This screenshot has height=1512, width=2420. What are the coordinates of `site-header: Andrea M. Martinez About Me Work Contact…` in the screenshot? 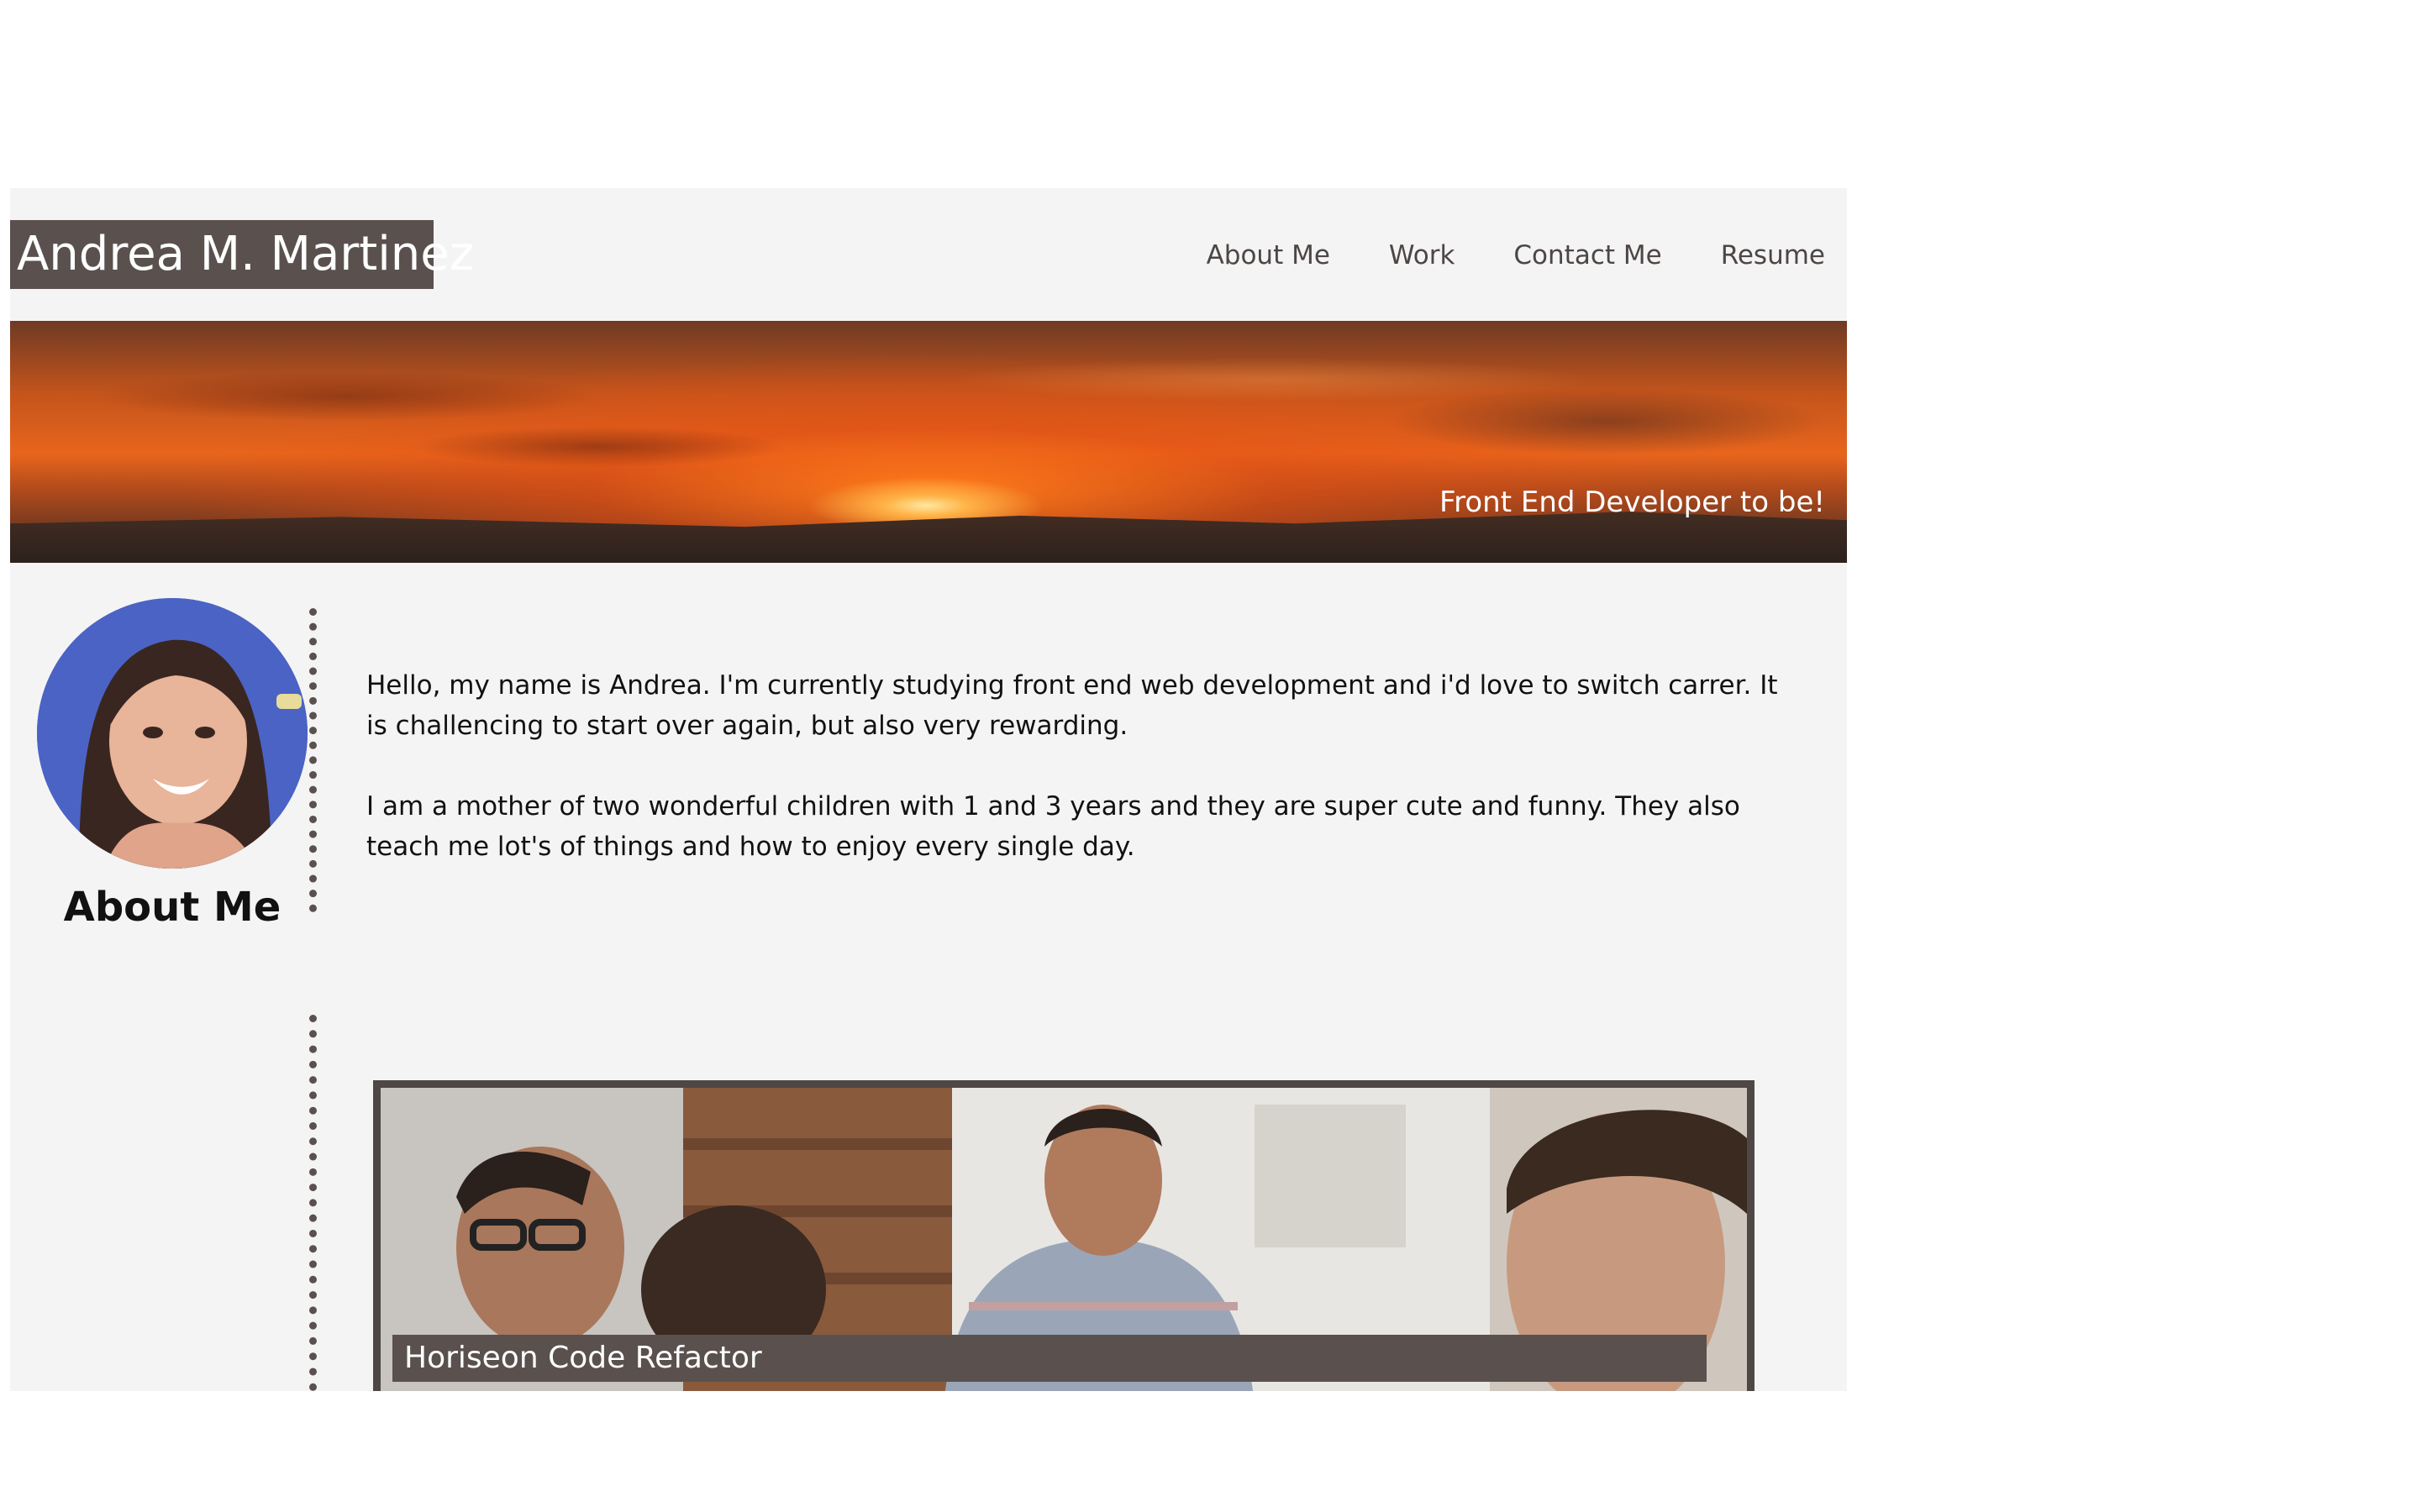 It's located at (929, 254).